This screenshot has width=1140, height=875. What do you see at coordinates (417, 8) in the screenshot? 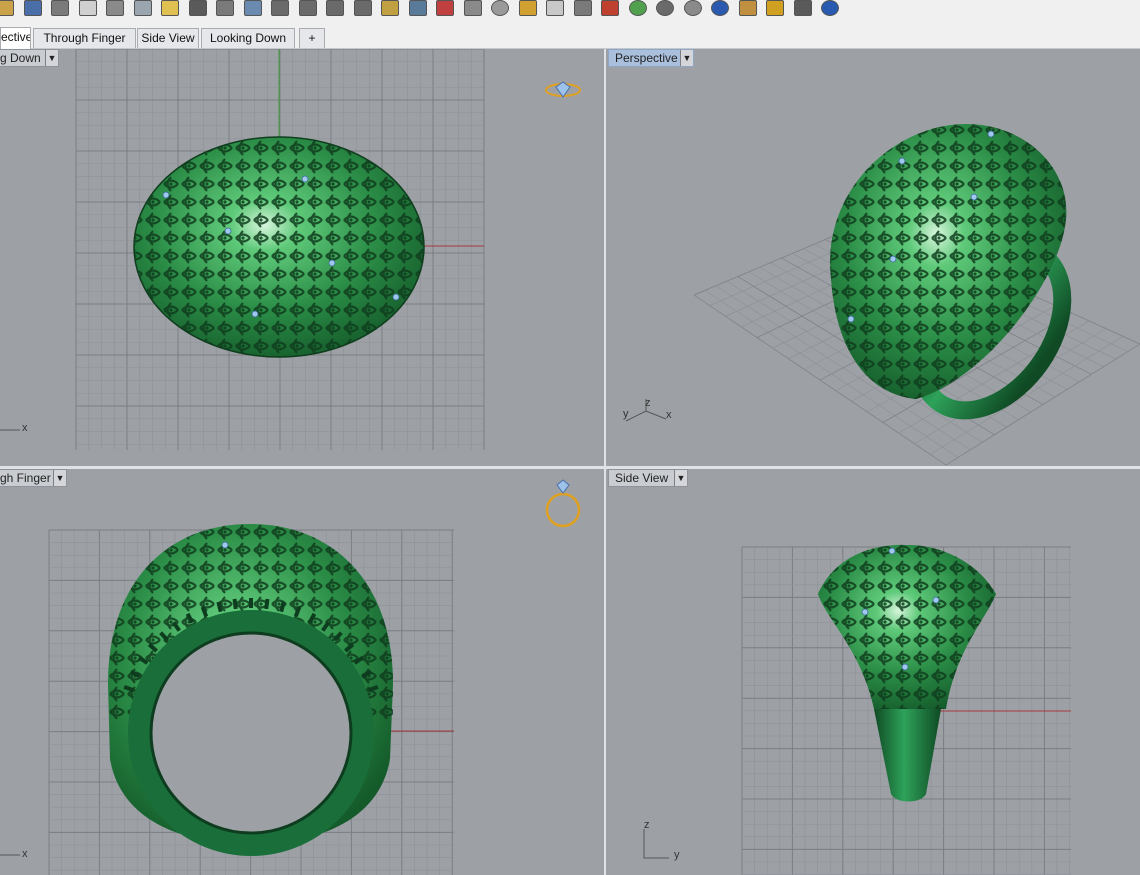
I see `viewport-layout-icon` at bounding box center [417, 8].